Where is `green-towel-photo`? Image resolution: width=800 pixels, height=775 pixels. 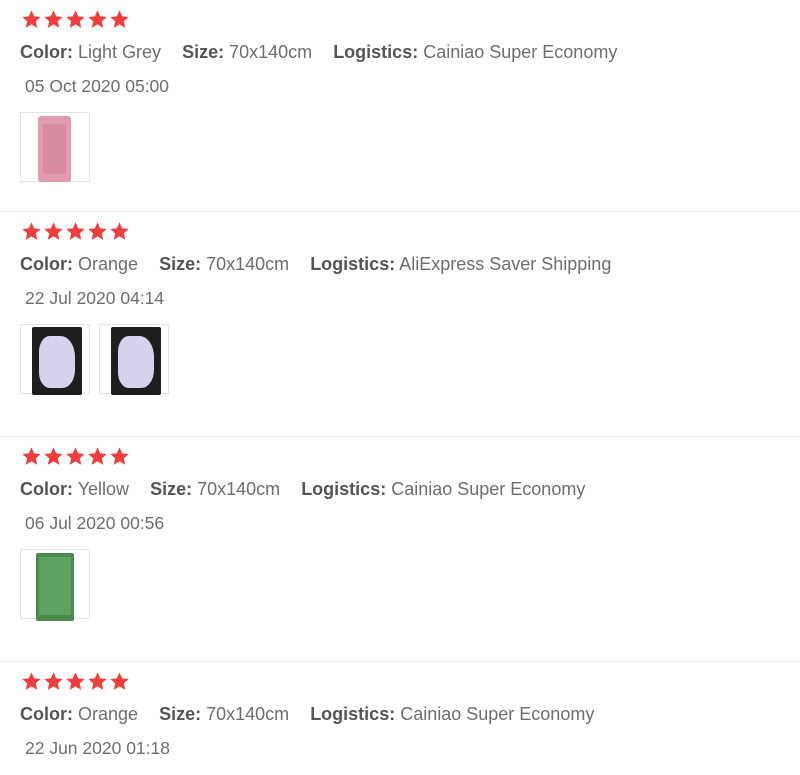
green-towel-photo is located at coordinates (55, 587).